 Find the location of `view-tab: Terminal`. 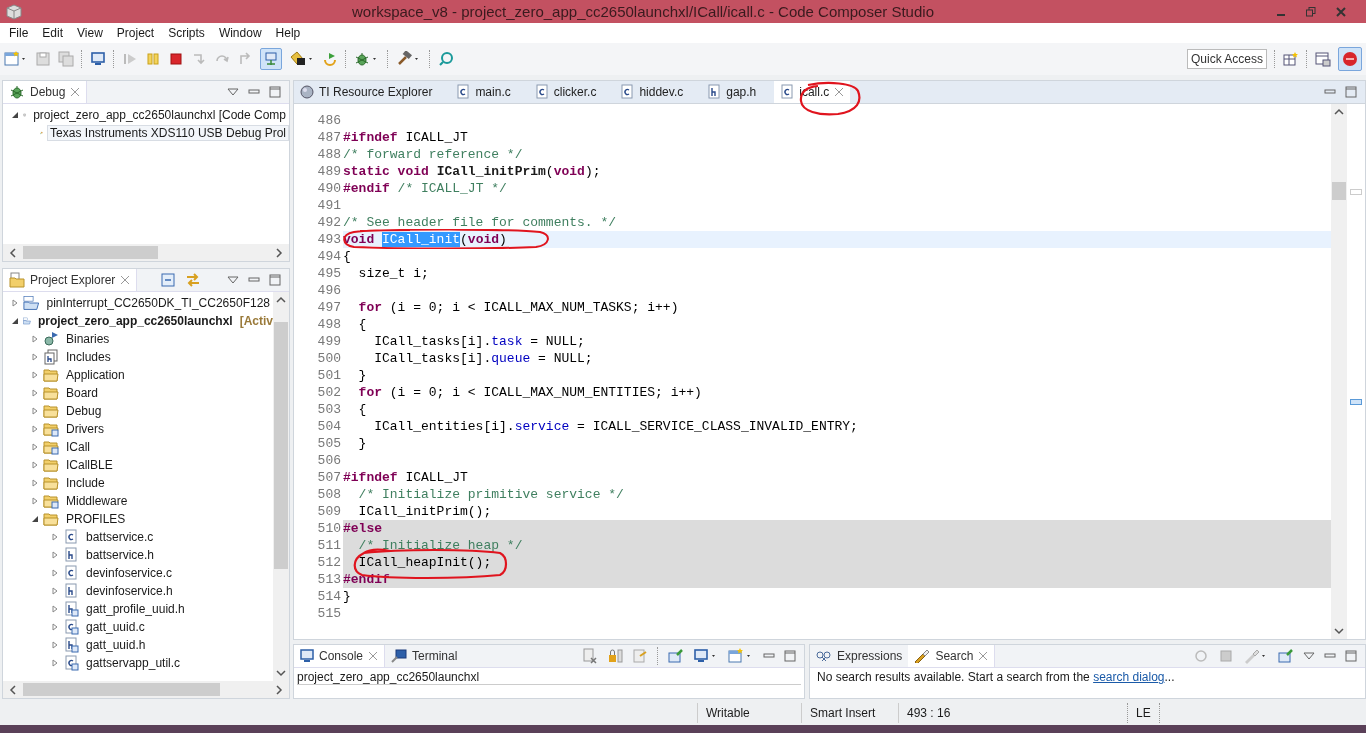

view-tab: Terminal is located at coordinates (424, 656).